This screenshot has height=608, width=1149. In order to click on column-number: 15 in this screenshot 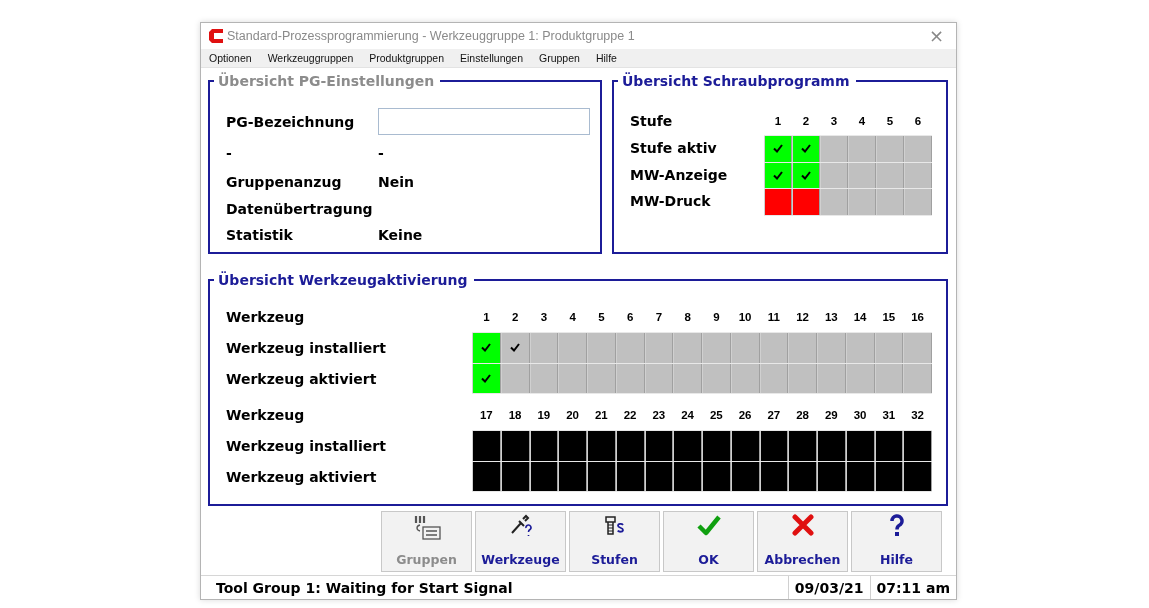, I will do `click(889, 317)`.